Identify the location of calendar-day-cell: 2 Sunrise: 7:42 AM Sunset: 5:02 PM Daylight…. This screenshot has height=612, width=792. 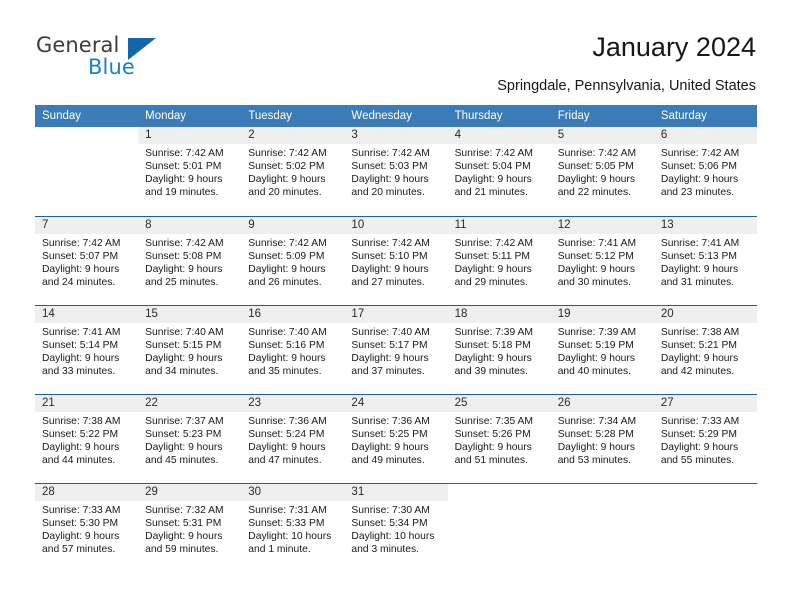
(293, 171).